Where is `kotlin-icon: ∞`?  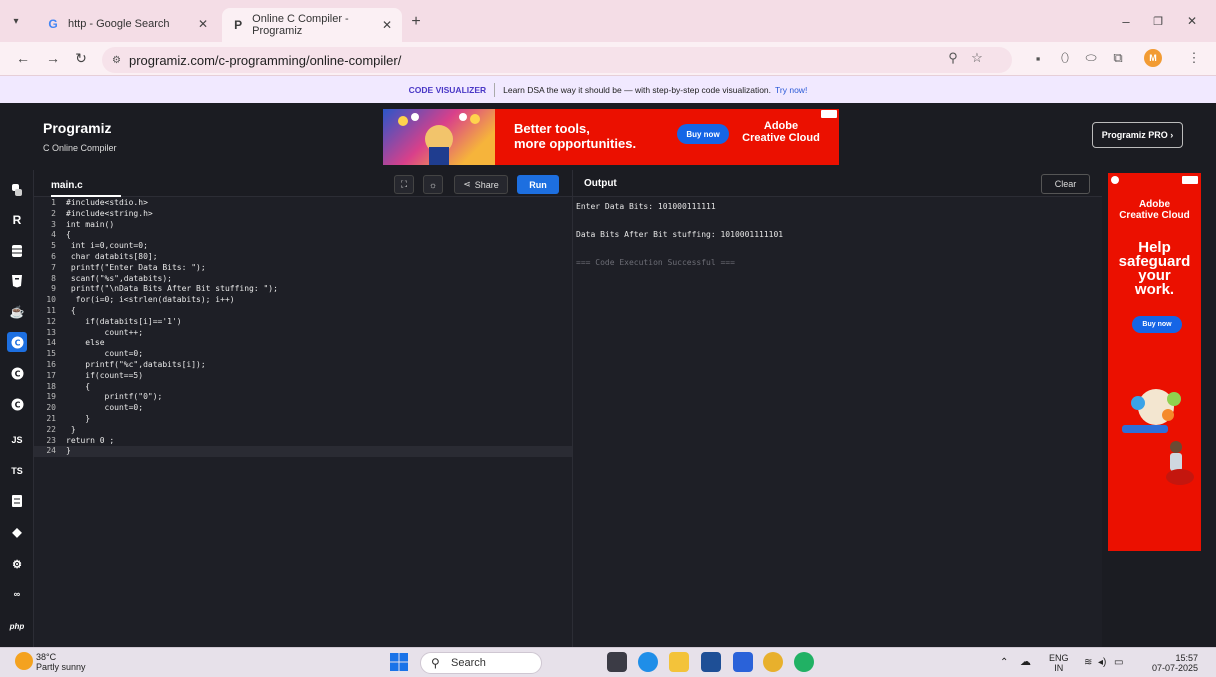 kotlin-icon: ∞ is located at coordinates (17, 594).